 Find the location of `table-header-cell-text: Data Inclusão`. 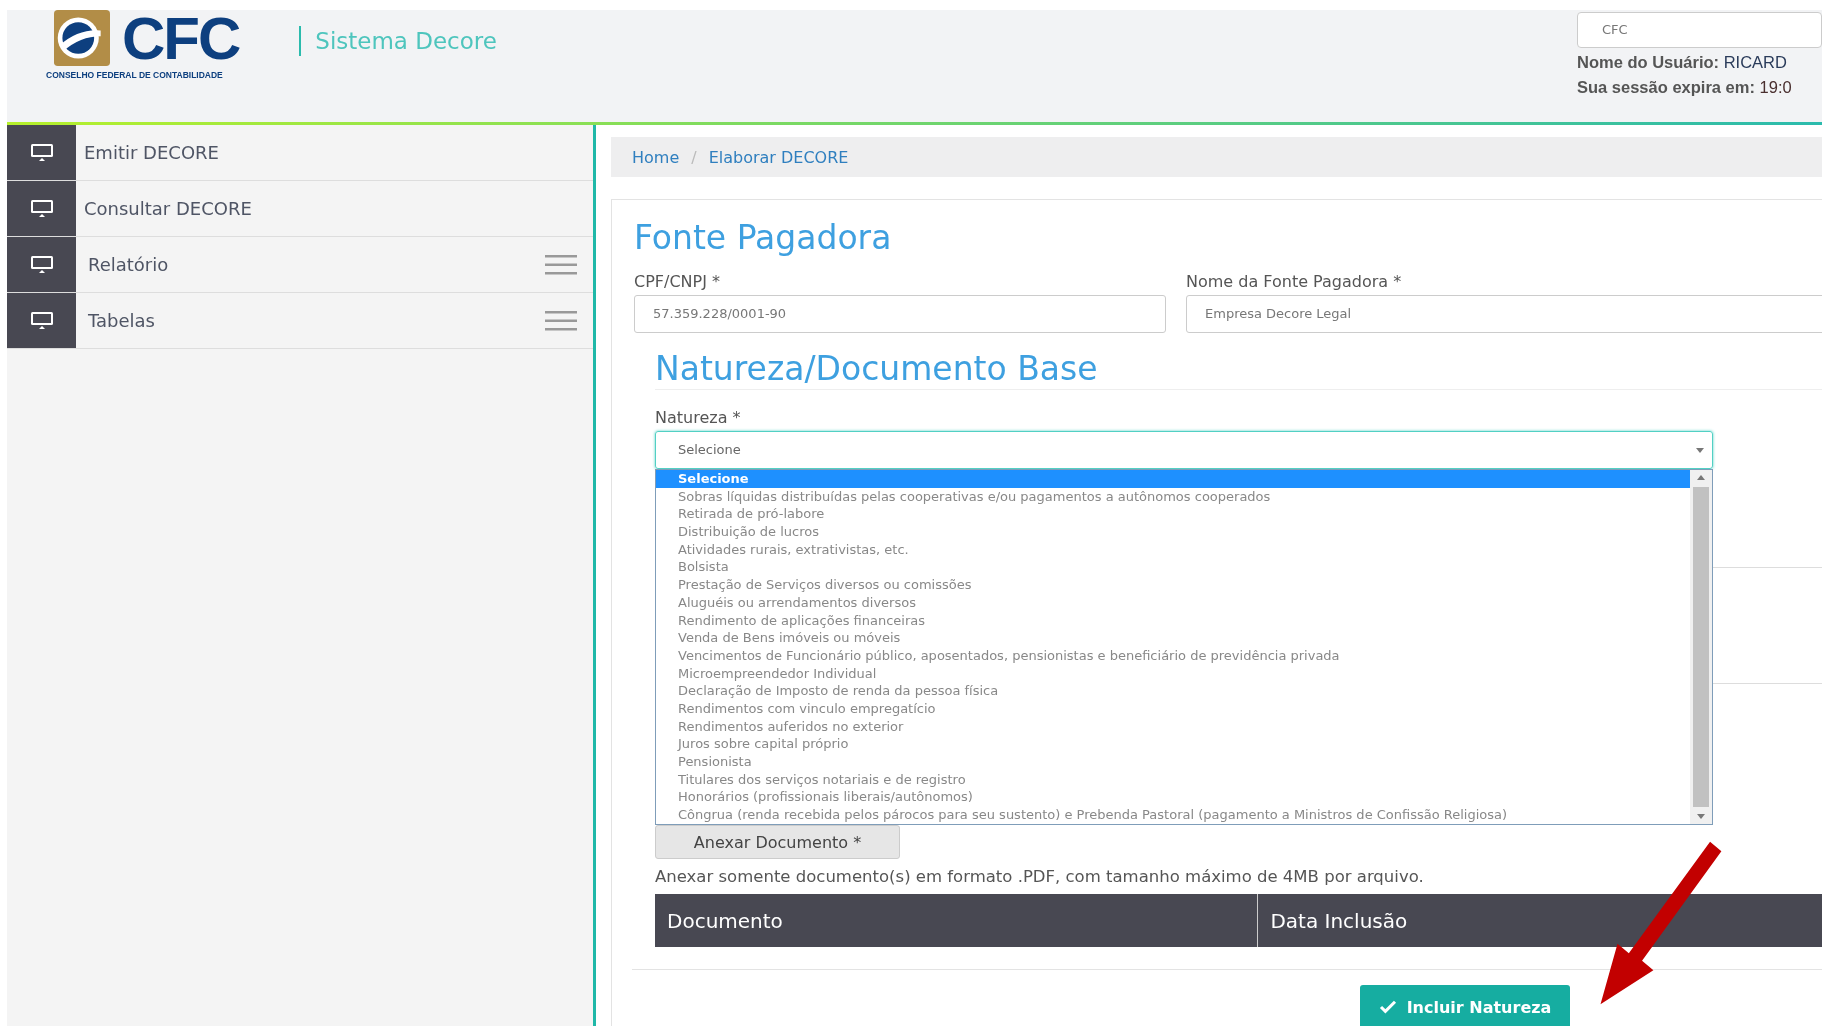

table-header-cell-text: Data Inclusão is located at coordinates (1339, 921).